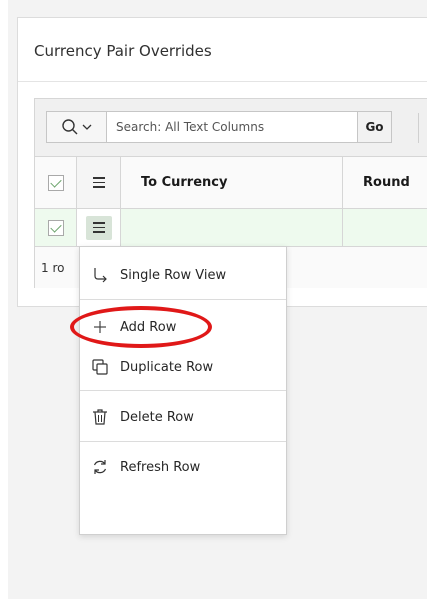 Image resolution: width=427 pixels, height=599 pixels. What do you see at coordinates (418, 128) in the screenshot?
I see `toolbar-divider` at bounding box center [418, 128].